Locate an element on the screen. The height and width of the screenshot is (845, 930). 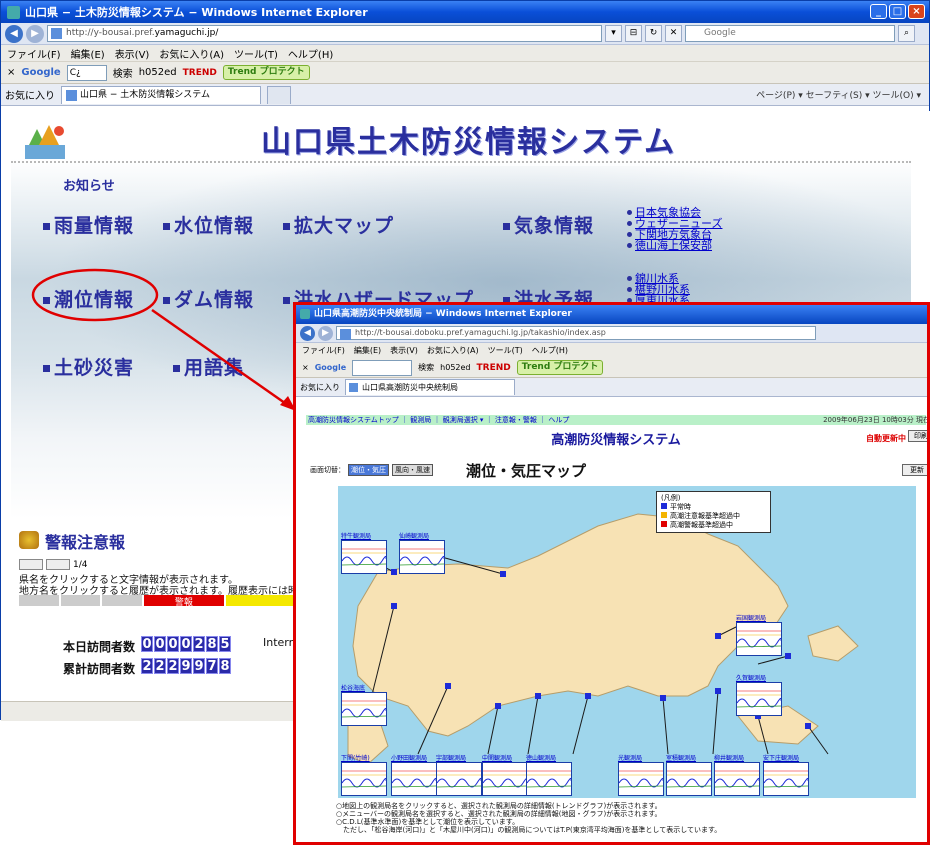
dropdown-icon: ▾ is located at coordinates (613, 33).